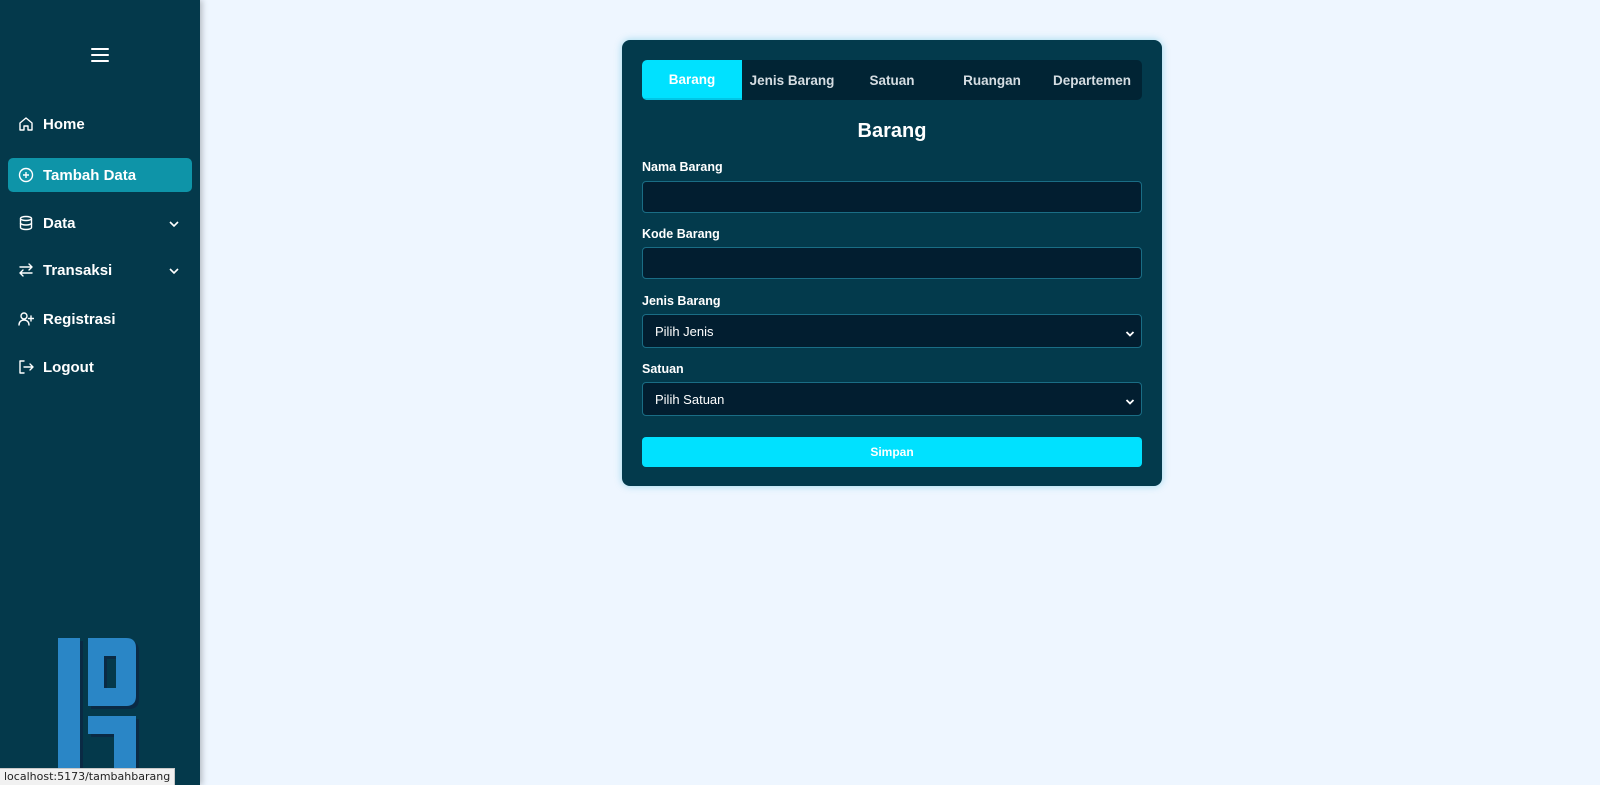  I want to click on sidebar-item-label: Home, so click(64, 124).